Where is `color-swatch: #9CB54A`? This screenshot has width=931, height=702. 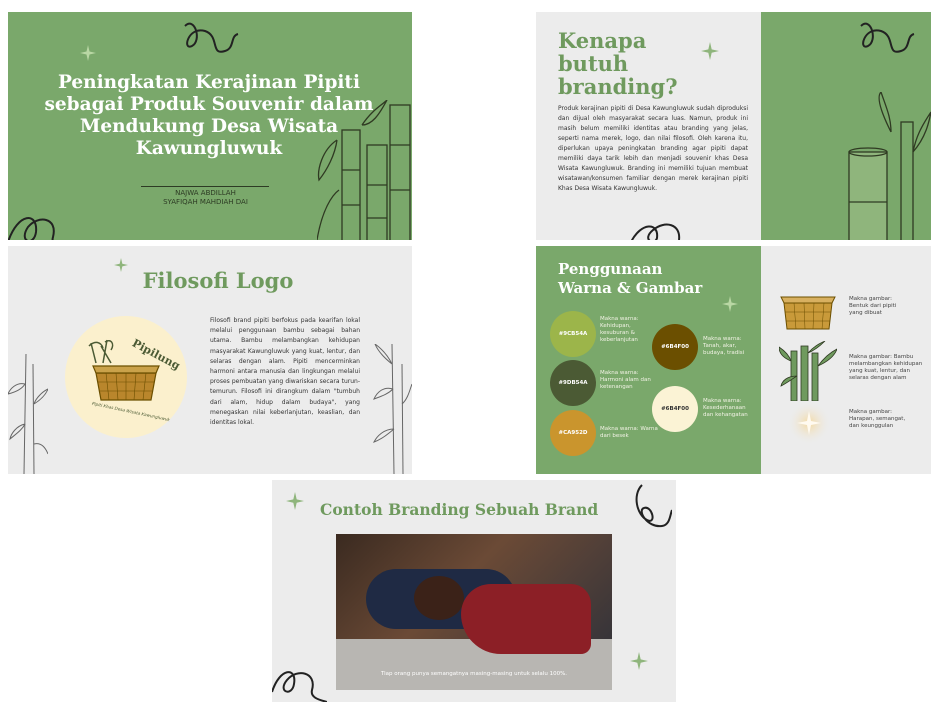 color-swatch: #9CB54A is located at coordinates (573, 334).